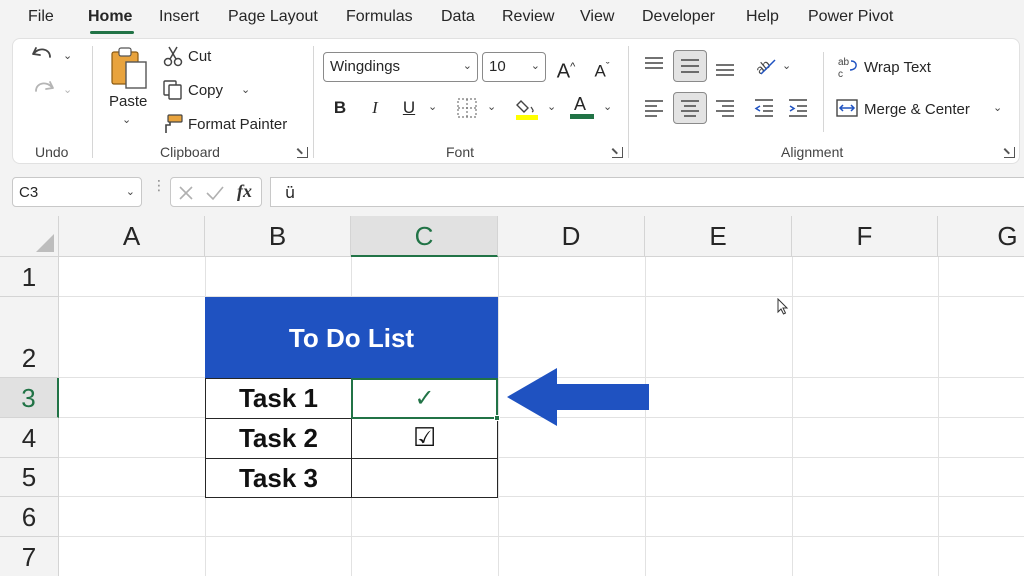 The width and height of the screenshot is (1024, 576). Describe the element at coordinates (432, 106) in the screenshot. I see `underline-dropdown-icon: ⌄` at that location.